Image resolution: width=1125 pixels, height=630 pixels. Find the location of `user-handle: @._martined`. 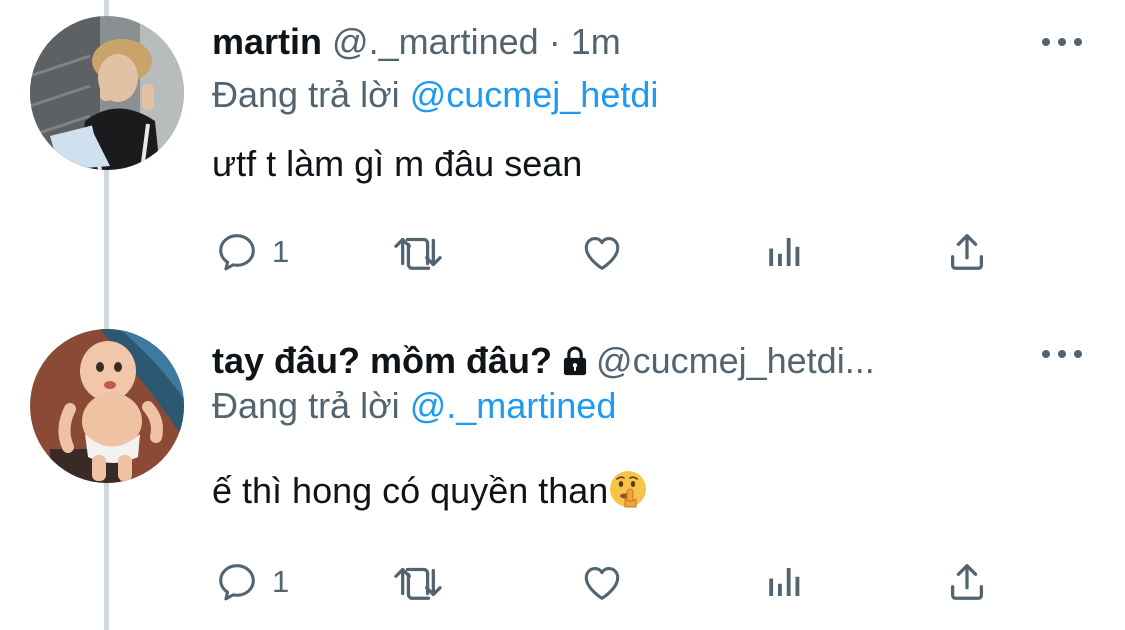

user-handle: @._martined is located at coordinates (435, 41).